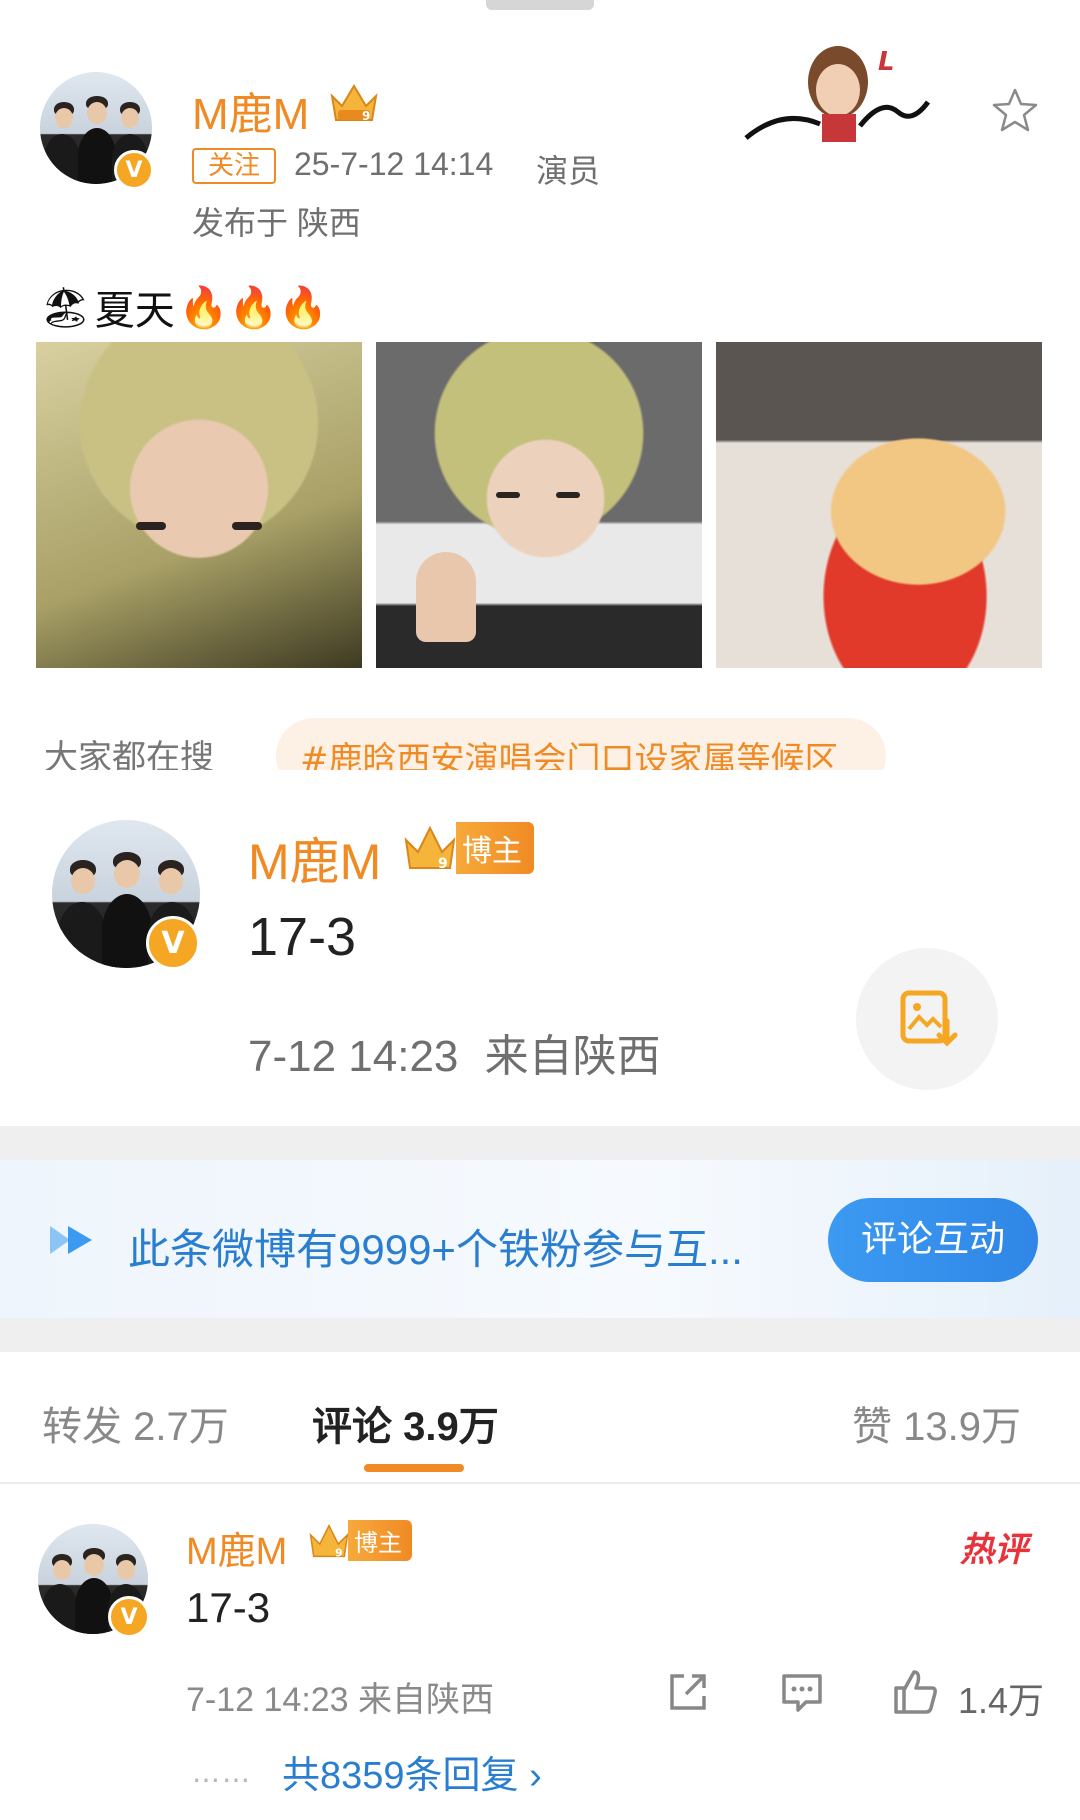 The width and height of the screenshot is (1080, 1820). I want to click on signature-banner: L, so click(837, 94).